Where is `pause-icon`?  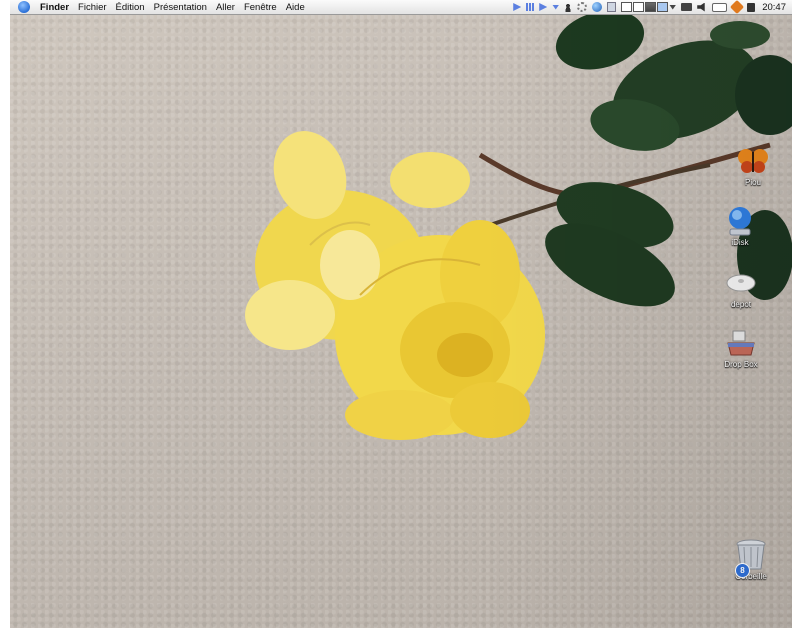
pause-icon is located at coordinates (530, 7).